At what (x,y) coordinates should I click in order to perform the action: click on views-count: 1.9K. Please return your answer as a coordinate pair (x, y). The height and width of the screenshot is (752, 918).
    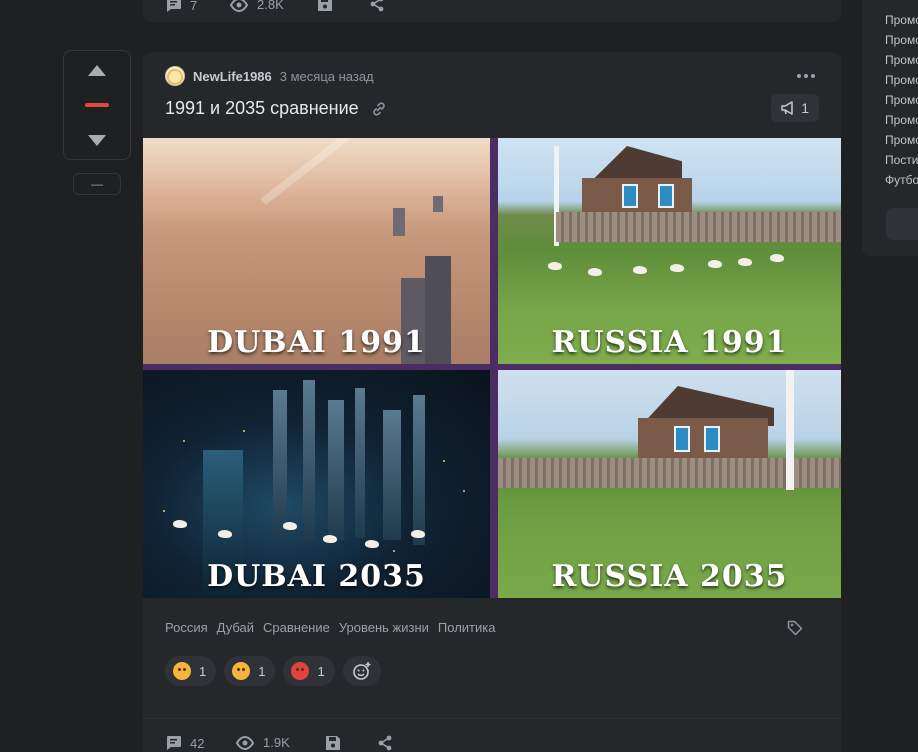
    Looking at the image, I should click on (276, 742).